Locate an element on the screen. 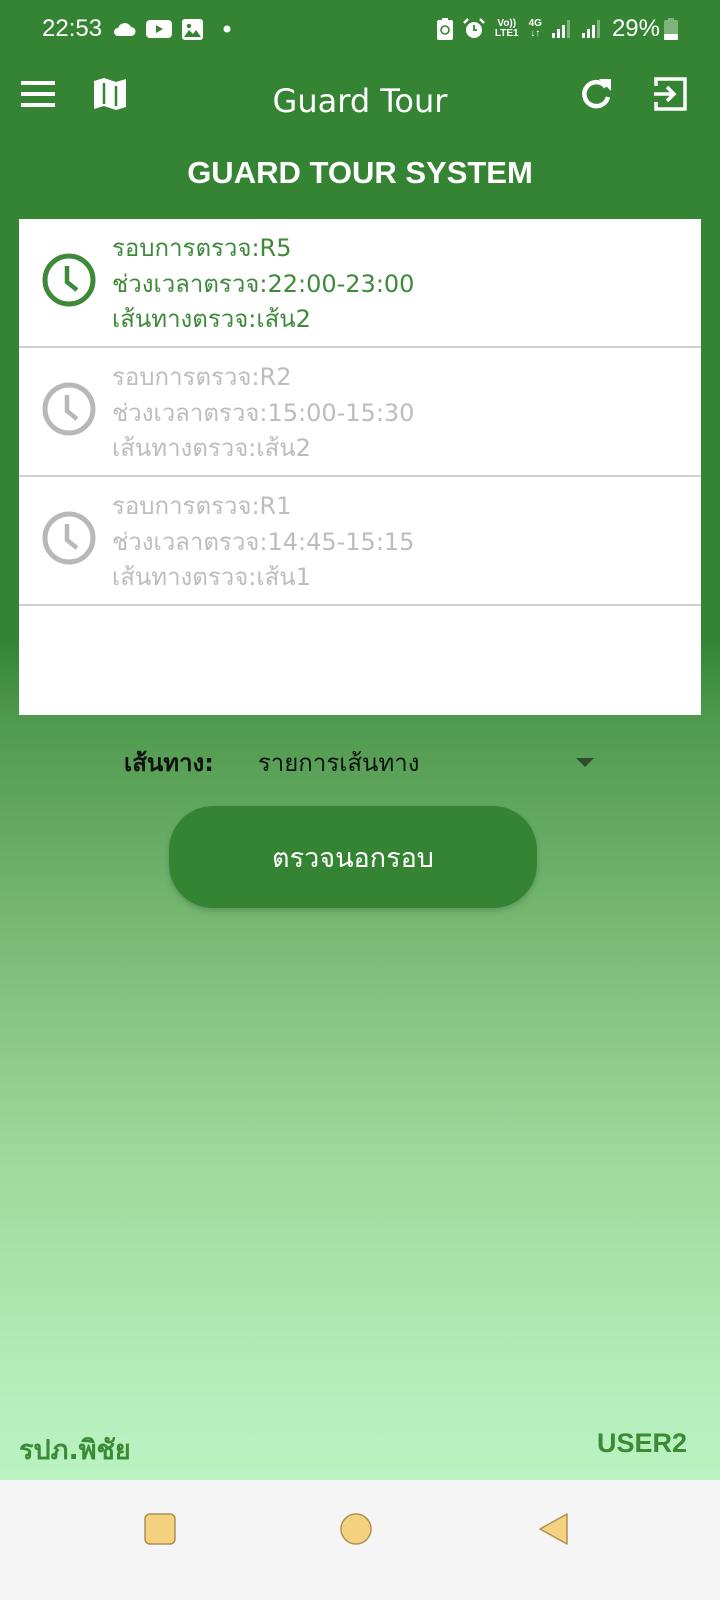 This screenshot has height=1600, width=720. refresh-icon is located at coordinates (596, 96).